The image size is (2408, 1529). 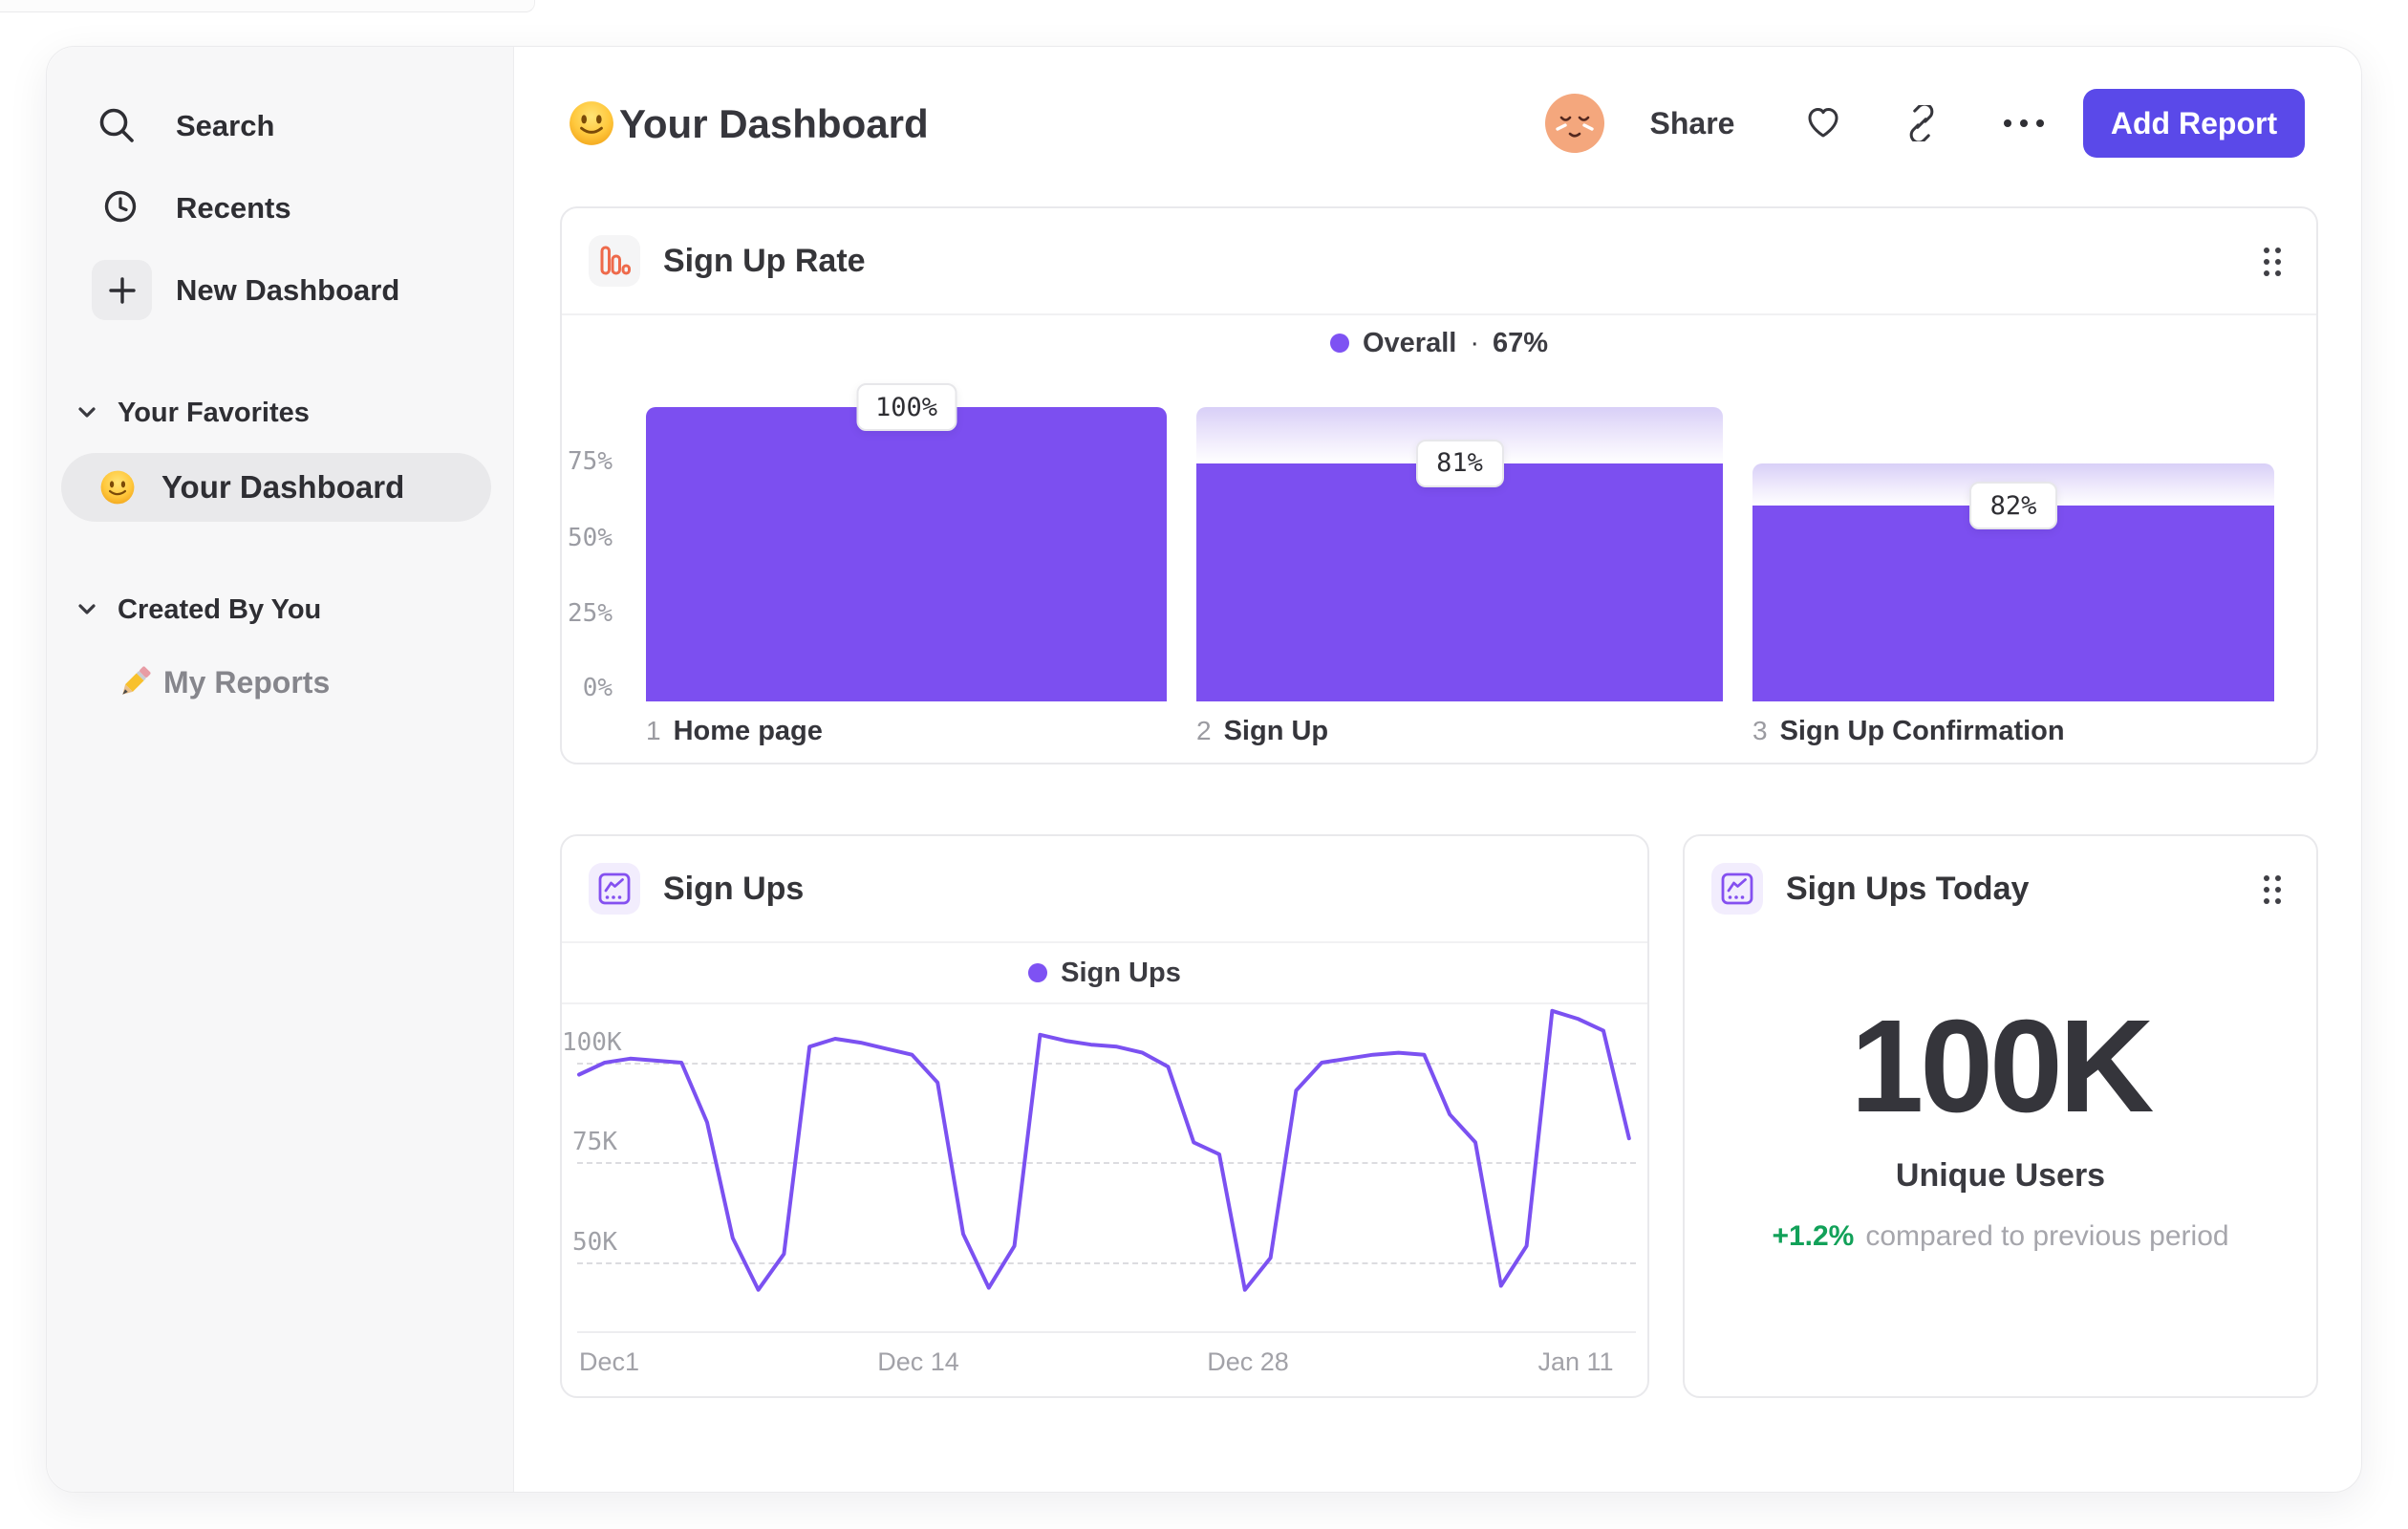 I want to click on background-window-edge, so click(x=267, y=6).